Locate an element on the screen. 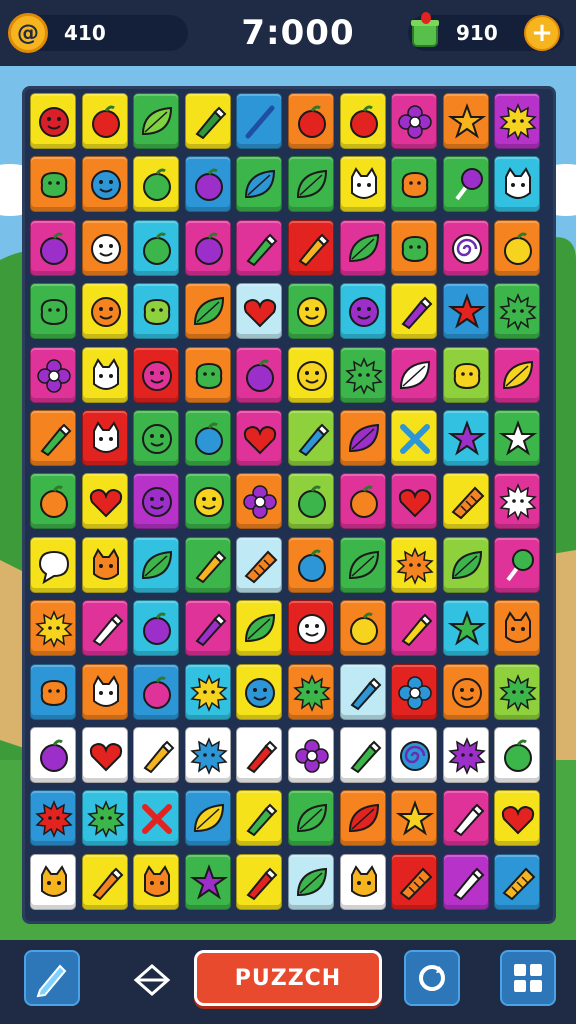  puzzle-button: PUZZCH is located at coordinates (288, 978).